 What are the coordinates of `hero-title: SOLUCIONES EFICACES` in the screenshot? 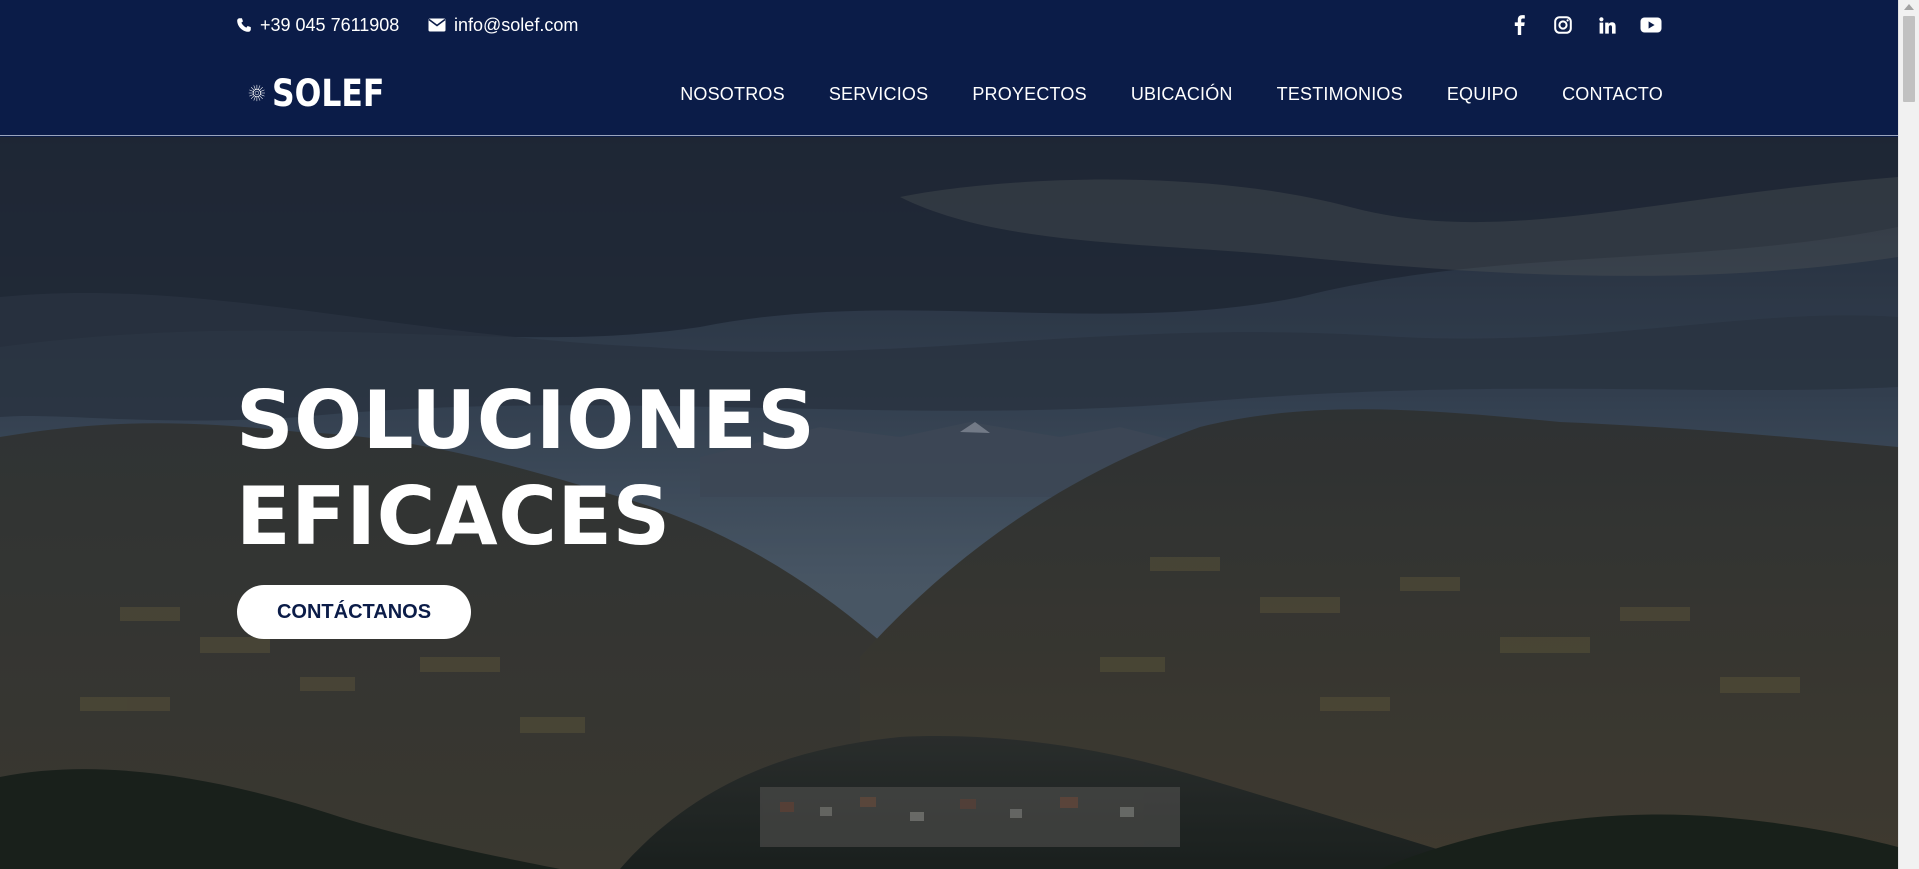 It's located at (525, 469).